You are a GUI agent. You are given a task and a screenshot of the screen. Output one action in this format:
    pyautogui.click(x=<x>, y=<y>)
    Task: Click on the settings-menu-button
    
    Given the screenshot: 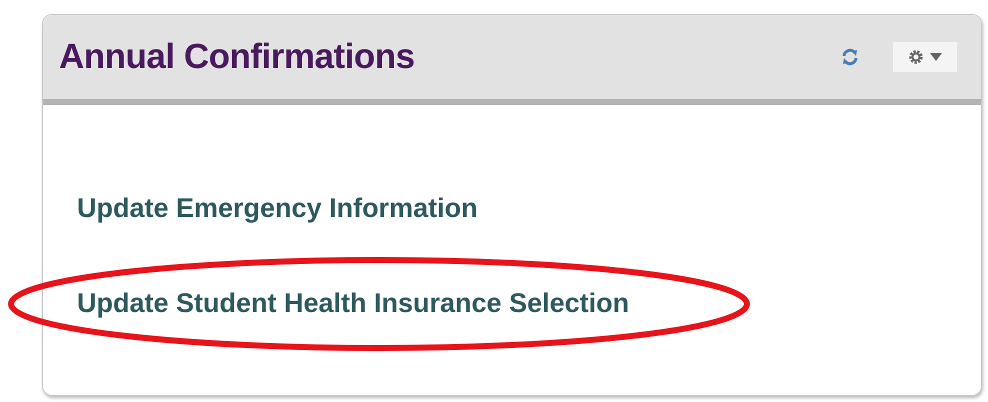 What is the action you would take?
    pyautogui.click(x=925, y=57)
    